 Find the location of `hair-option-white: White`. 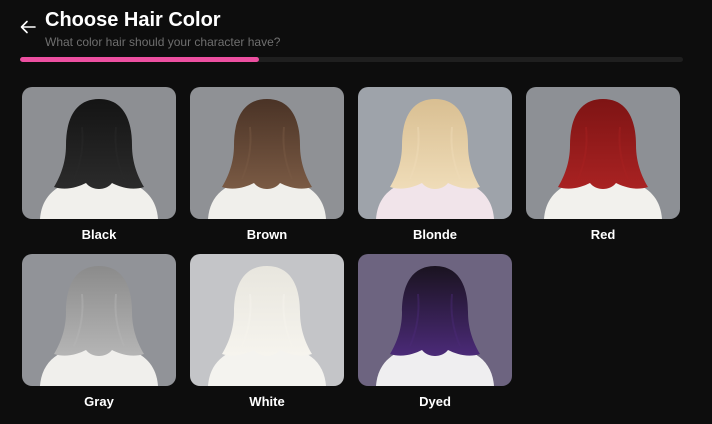

hair-option-white: White is located at coordinates (267, 332).